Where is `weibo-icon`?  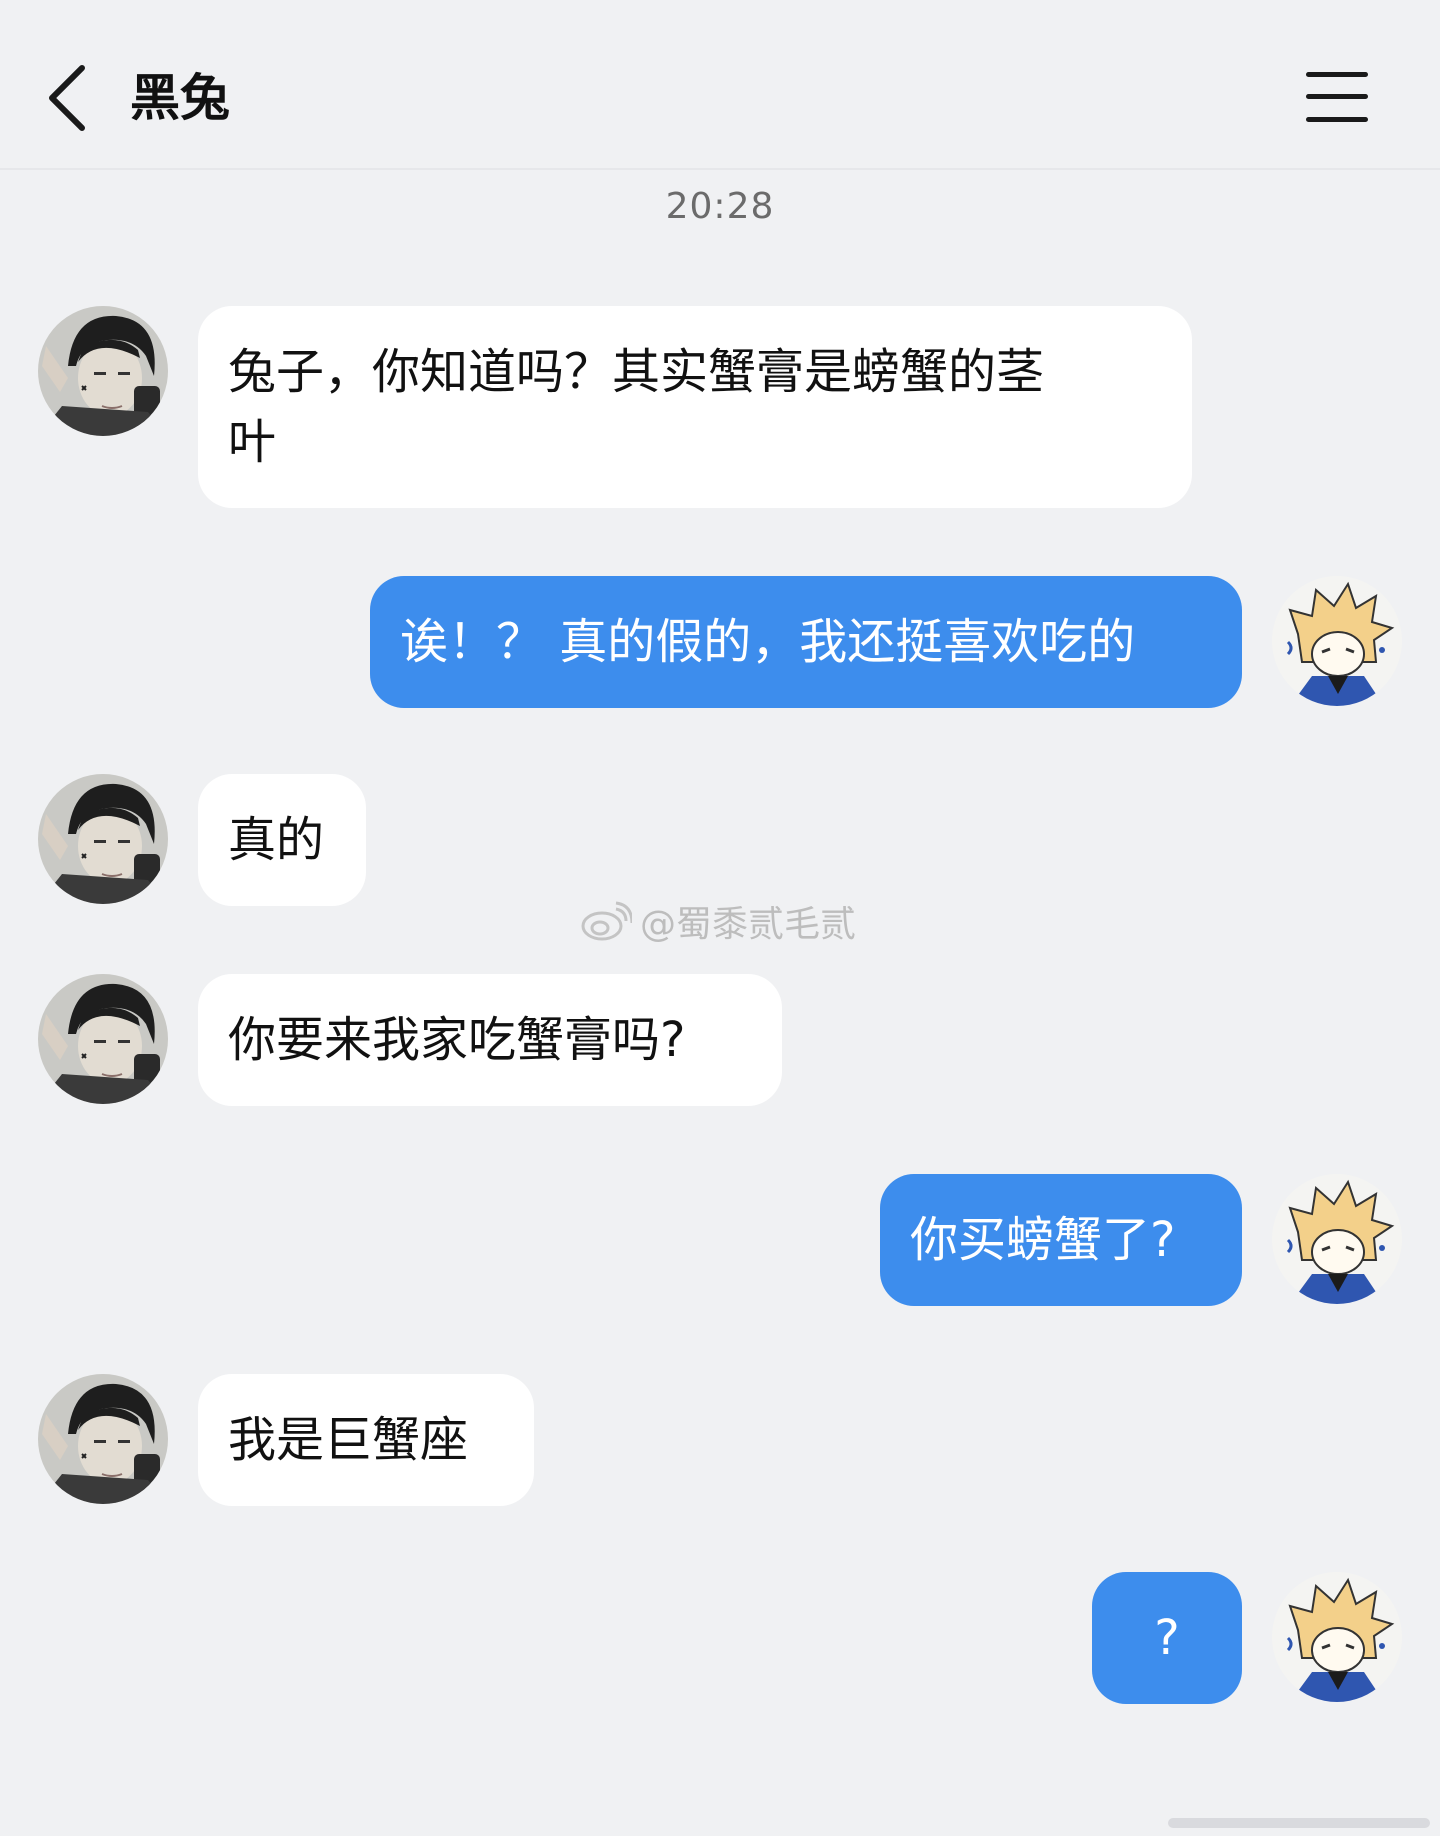 weibo-icon is located at coordinates (606, 921).